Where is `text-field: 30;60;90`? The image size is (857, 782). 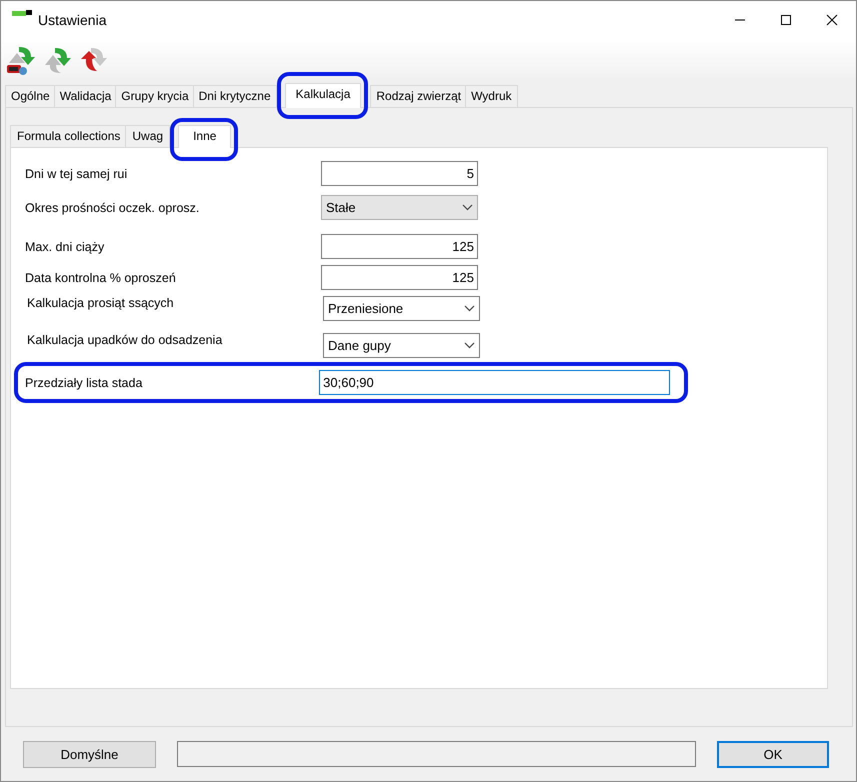
text-field: 30;60;90 is located at coordinates (494, 382).